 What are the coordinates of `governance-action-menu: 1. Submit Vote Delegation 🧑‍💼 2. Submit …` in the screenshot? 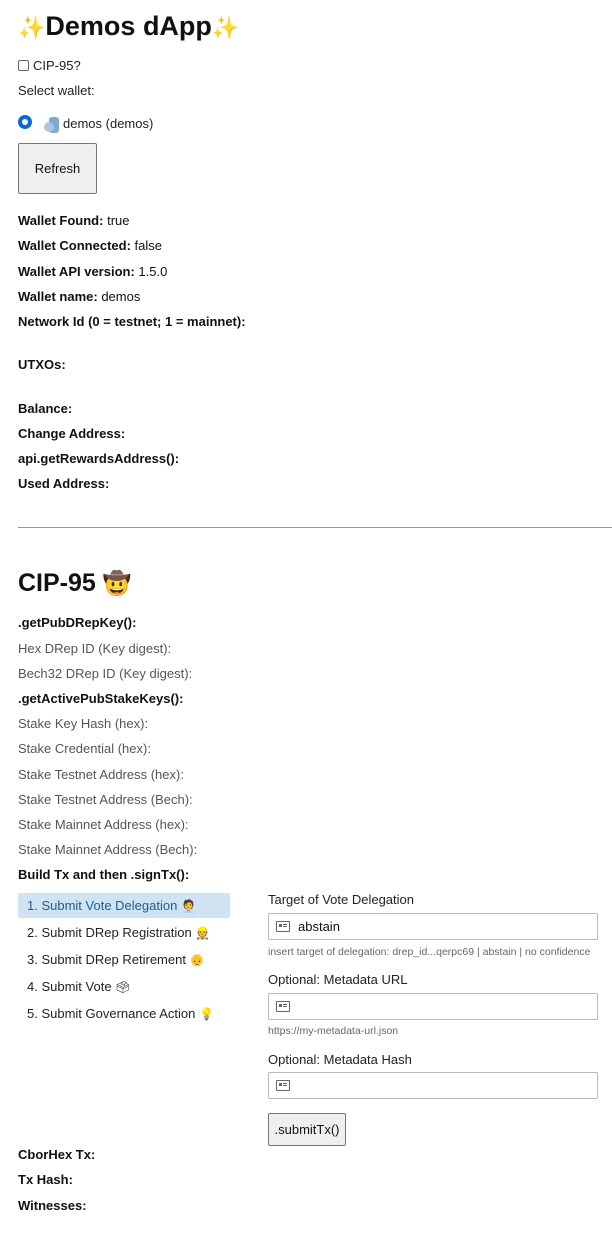 It's located at (124, 960).